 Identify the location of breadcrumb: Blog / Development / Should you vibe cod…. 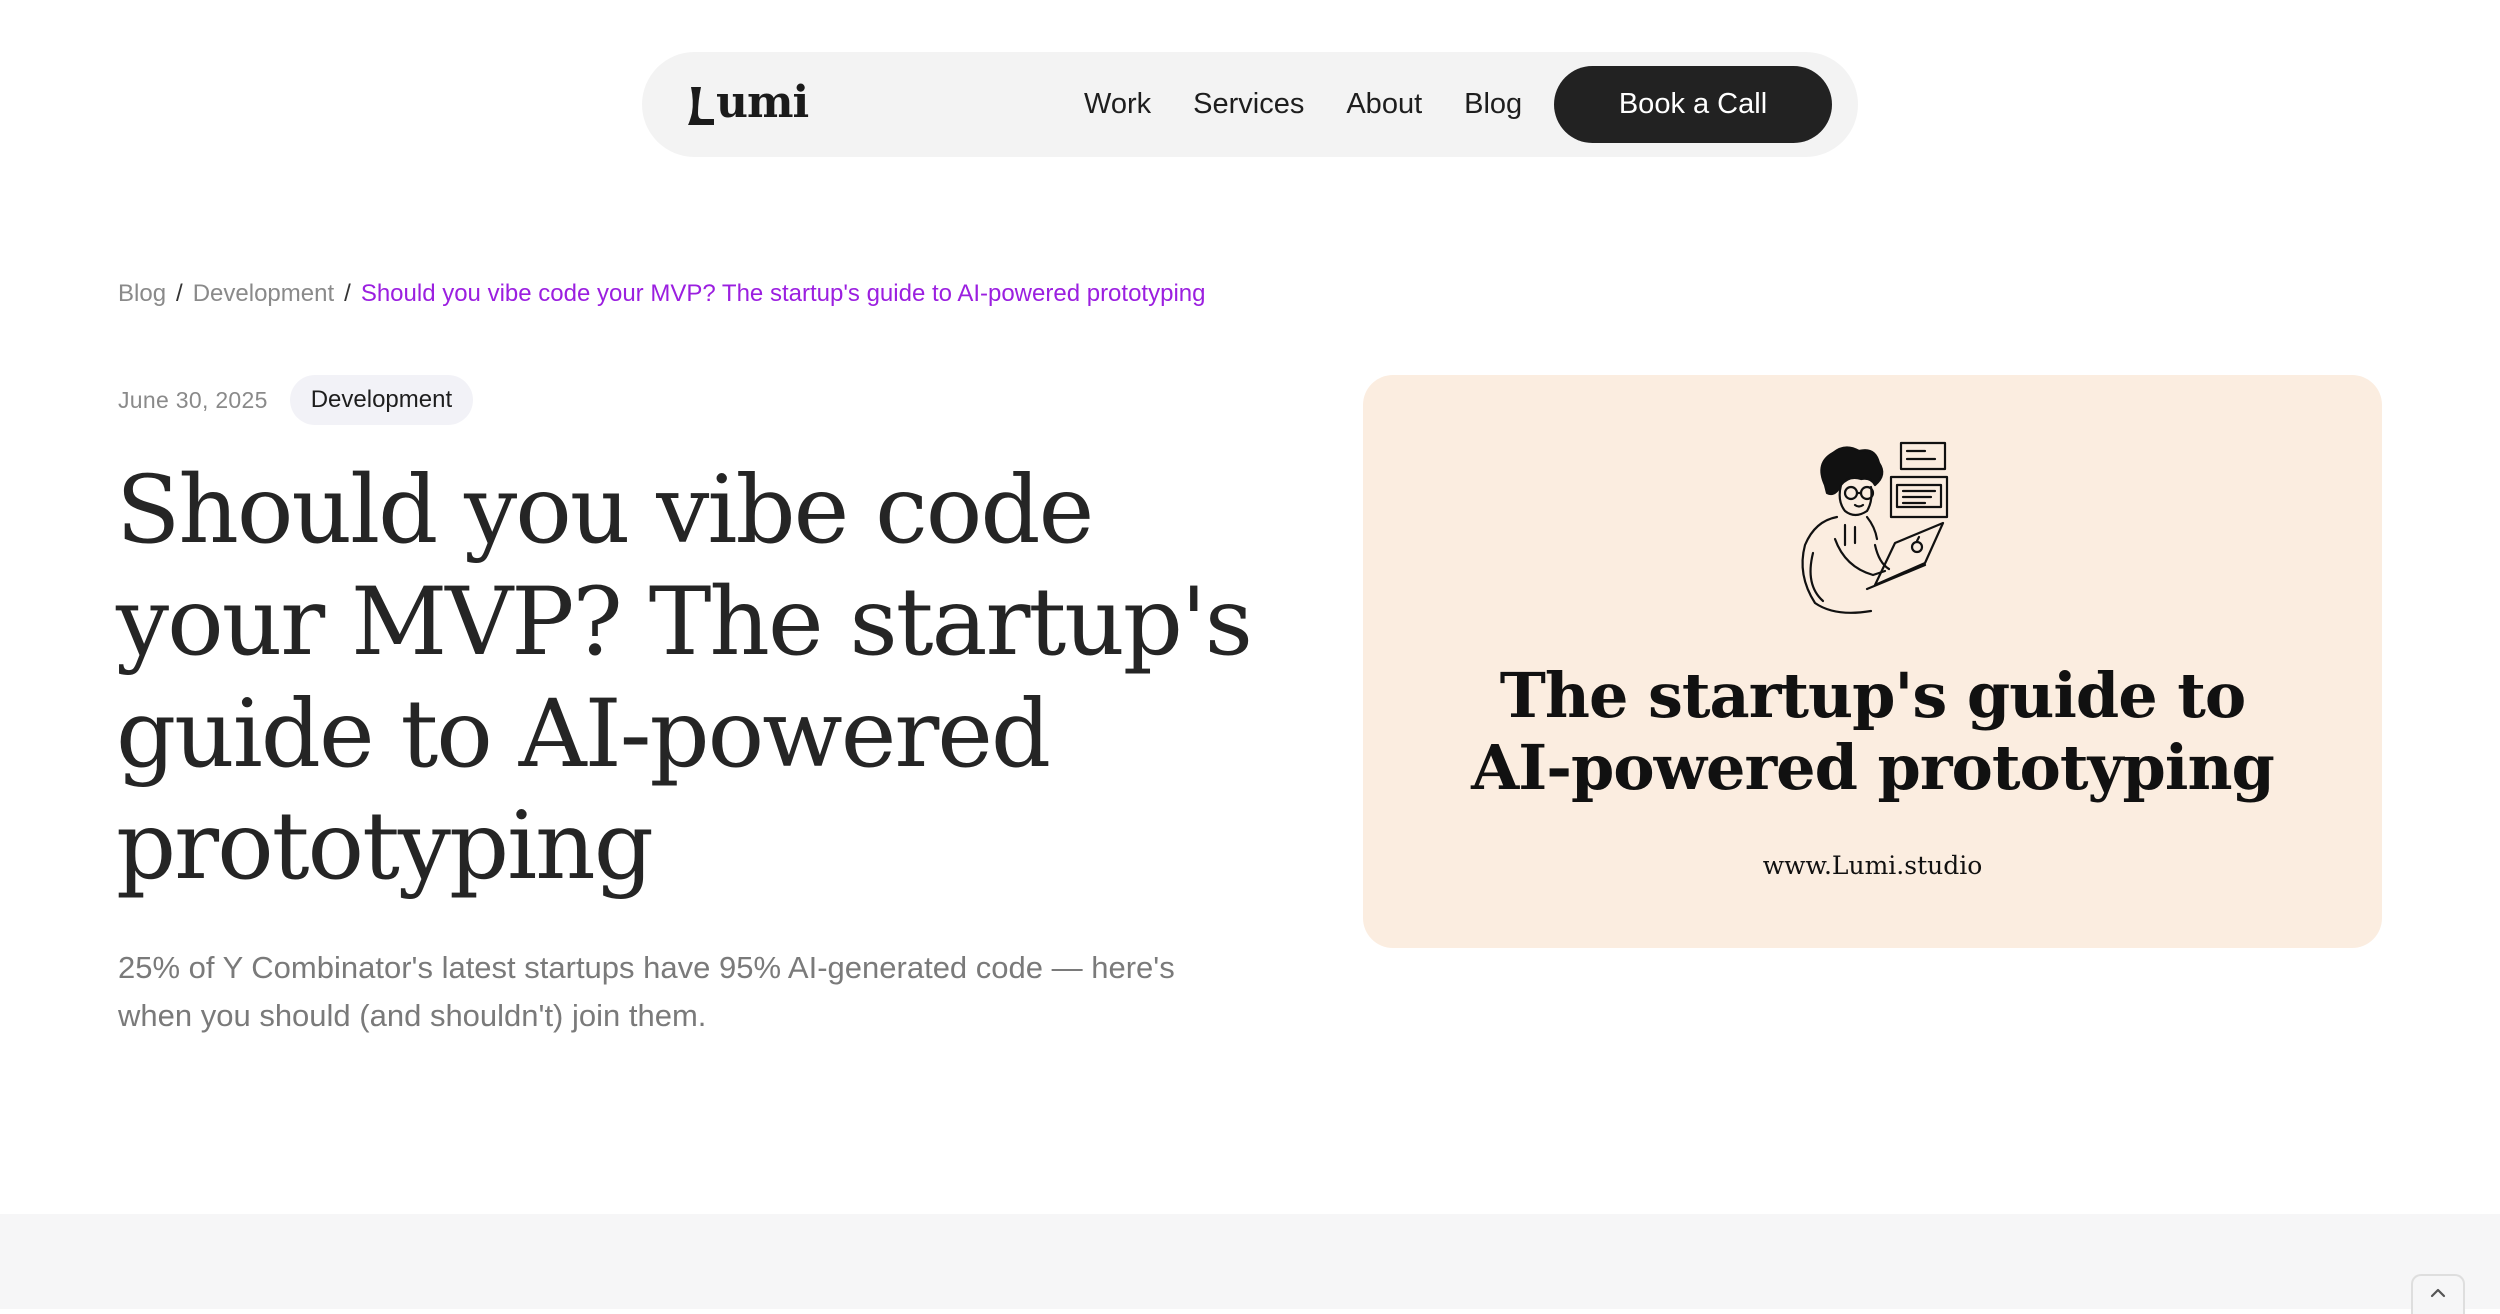
(661, 294).